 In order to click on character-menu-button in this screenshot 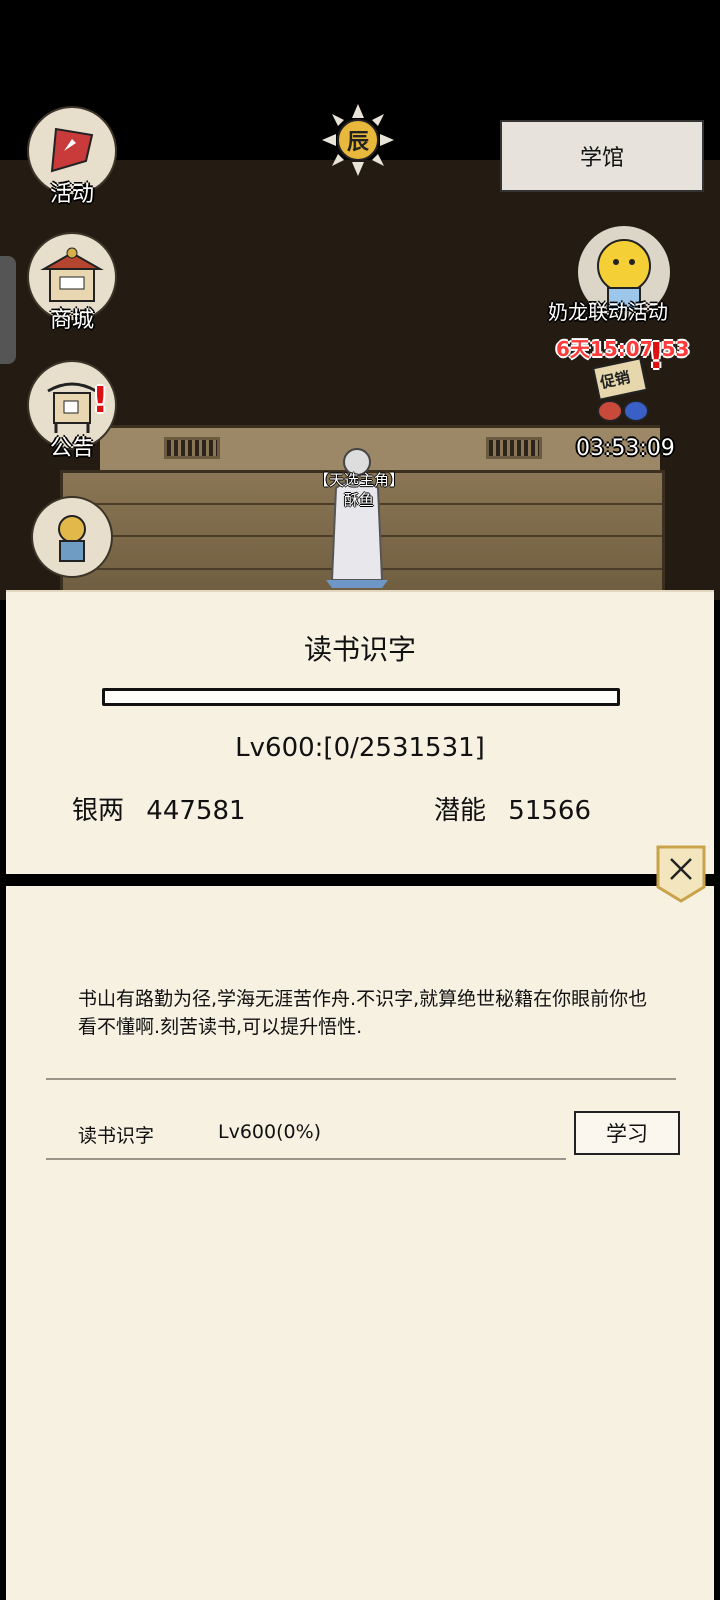, I will do `click(72, 538)`.